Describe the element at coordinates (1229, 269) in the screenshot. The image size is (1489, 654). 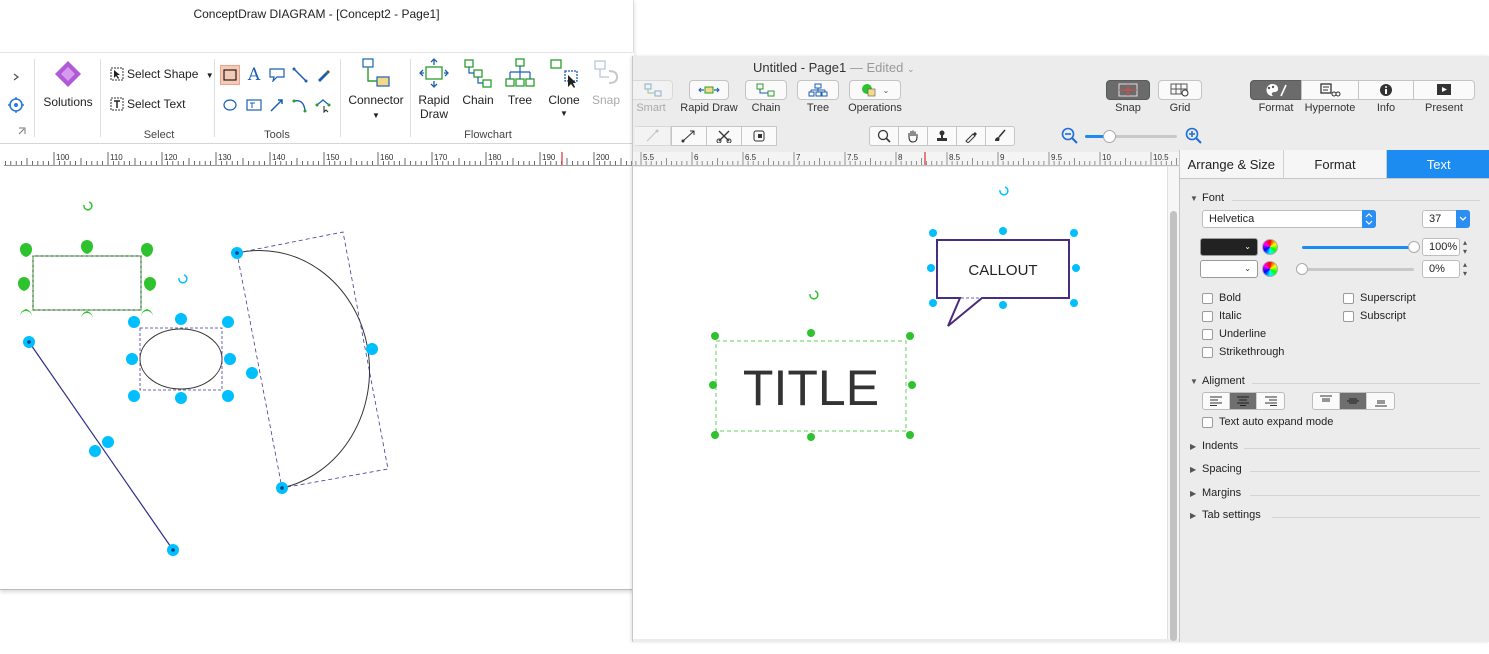
I see `background-color-well: ⌄` at that location.